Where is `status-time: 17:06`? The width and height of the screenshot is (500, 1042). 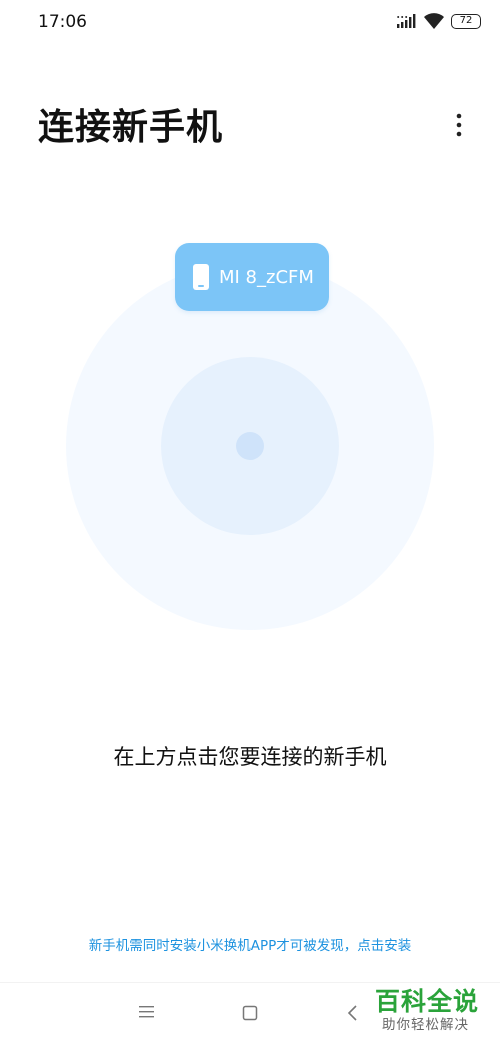
status-time: 17:06 is located at coordinates (62, 22).